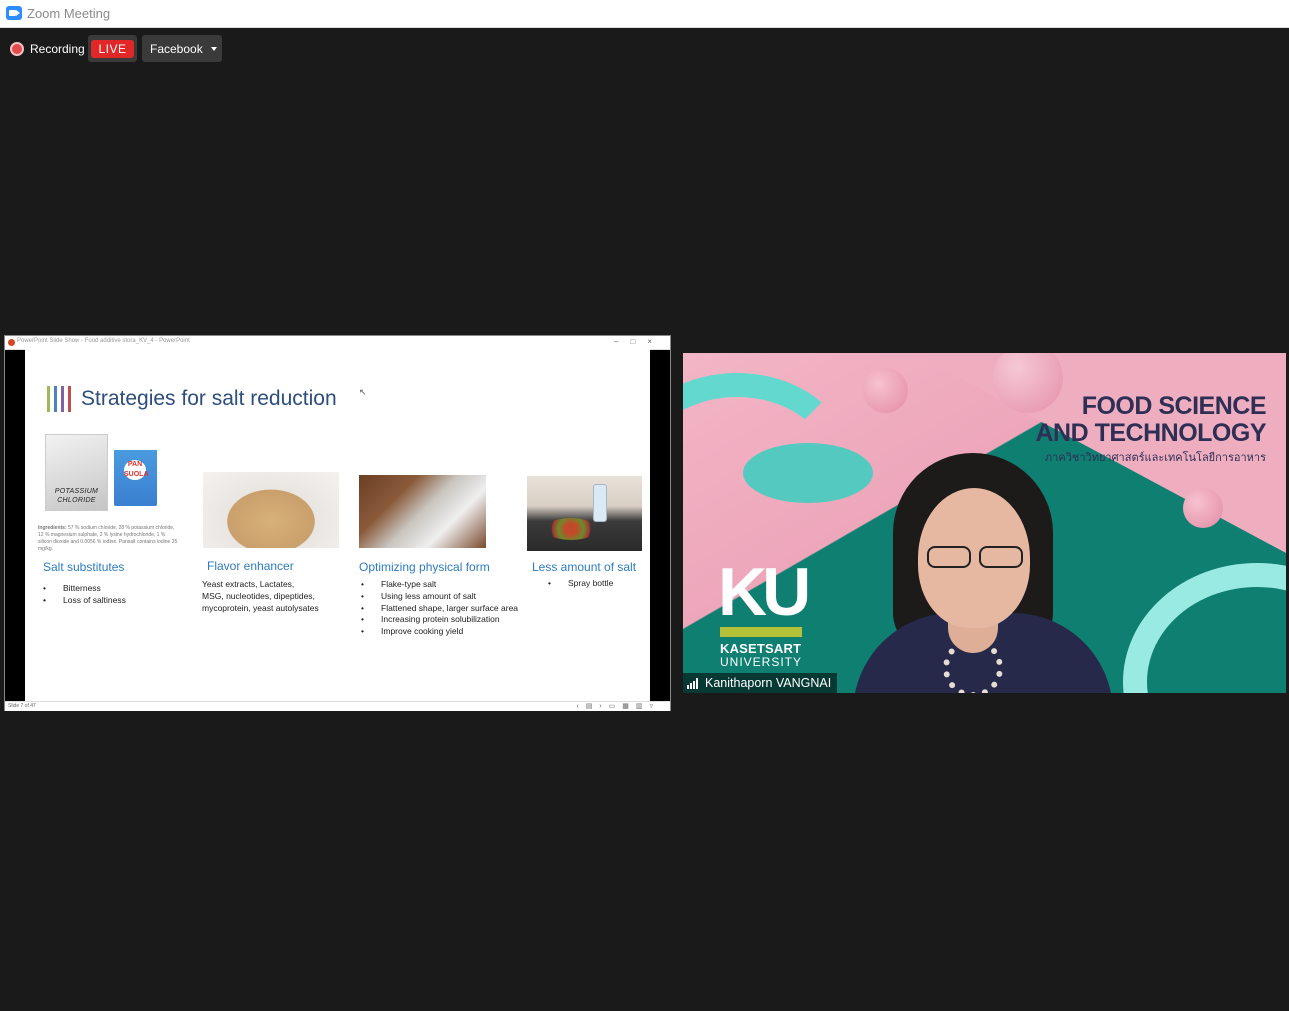  Describe the element at coordinates (761, 648) in the screenshot. I see `university-name: KASETSART` at that location.